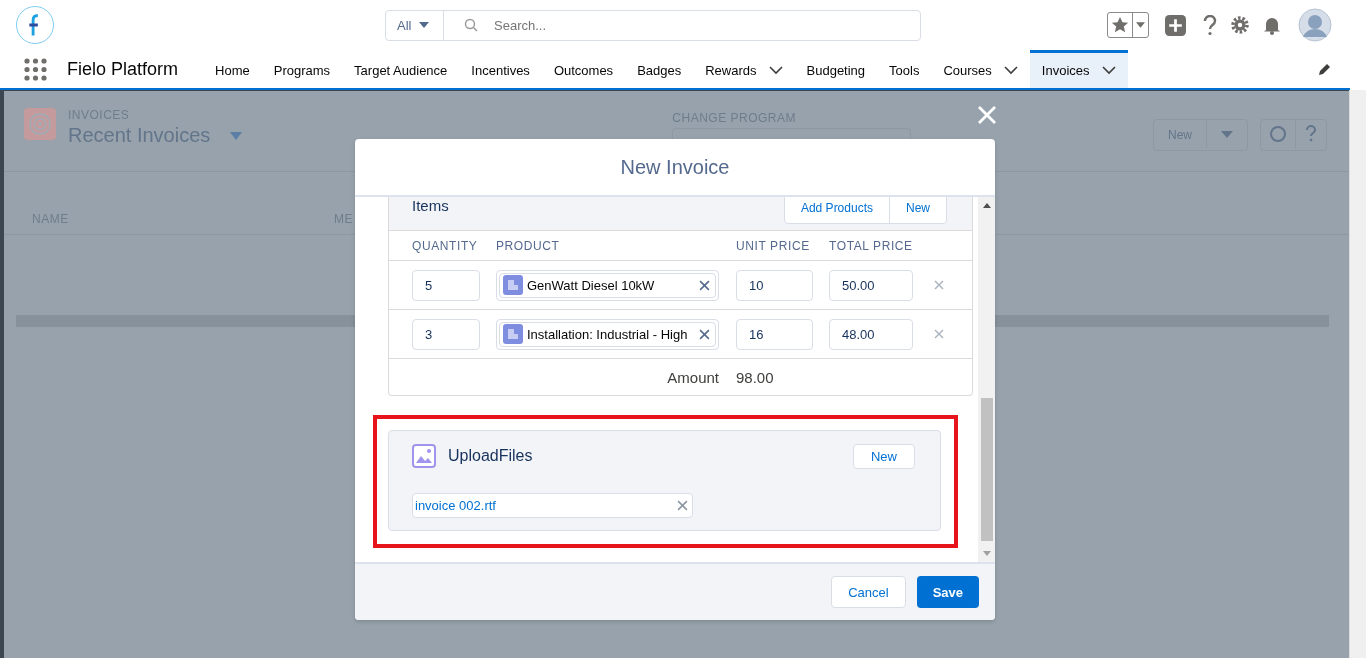 This screenshot has width=1366, height=658. What do you see at coordinates (774, 285) in the screenshot?
I see `unit-price-field: 10` at bounding box center [774, 285].